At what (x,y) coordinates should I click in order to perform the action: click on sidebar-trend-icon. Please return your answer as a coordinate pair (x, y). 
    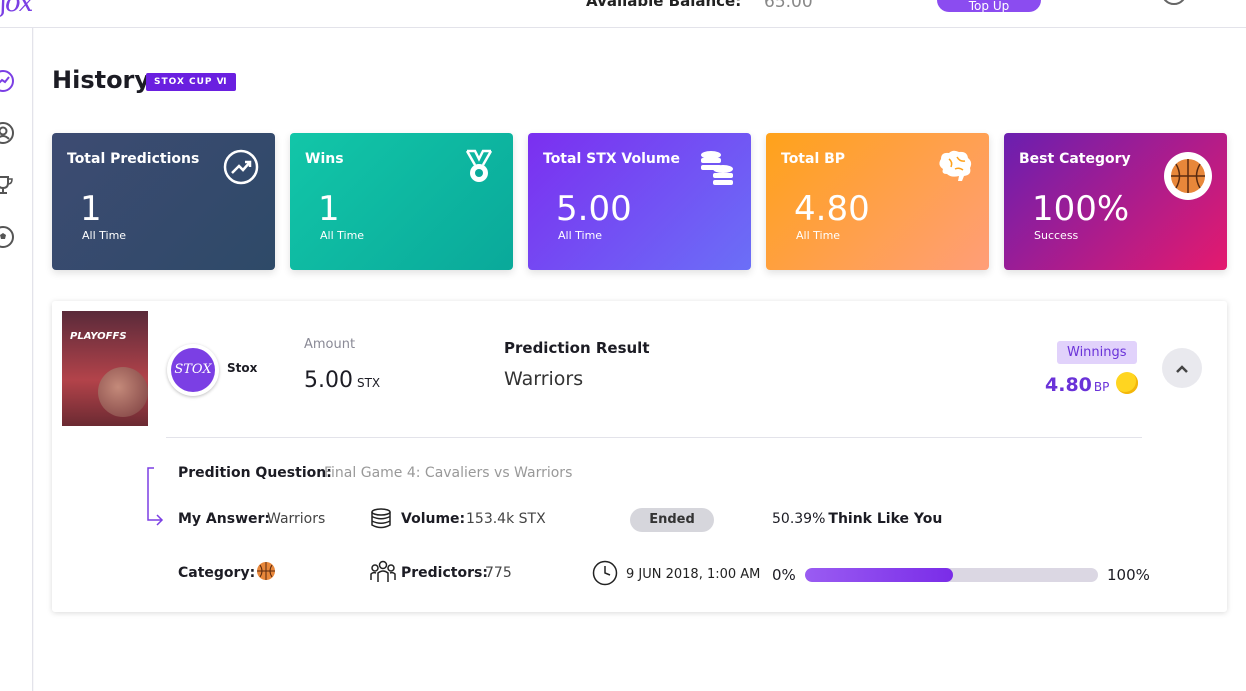
    Looking at the image, I should click on (7, 81).